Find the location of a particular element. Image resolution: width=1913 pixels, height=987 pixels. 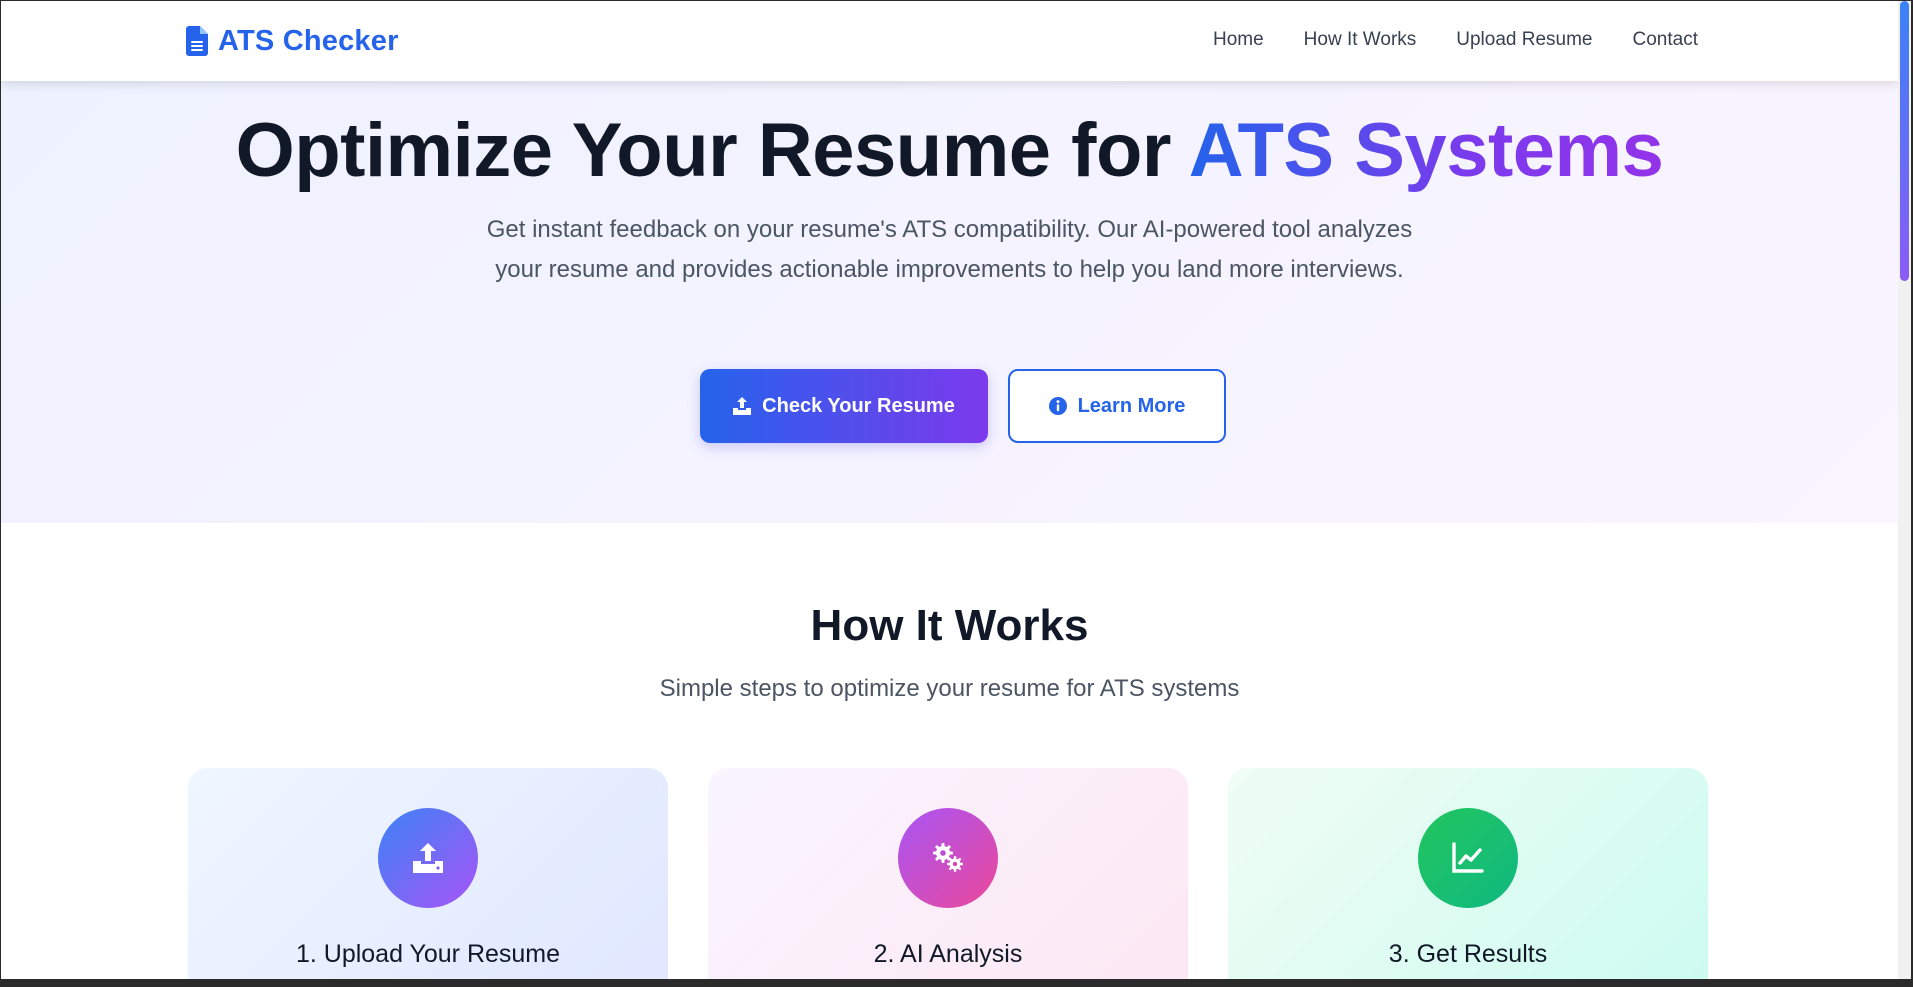

brand-logo: ATS Checker is located at coordinates (292, 41).